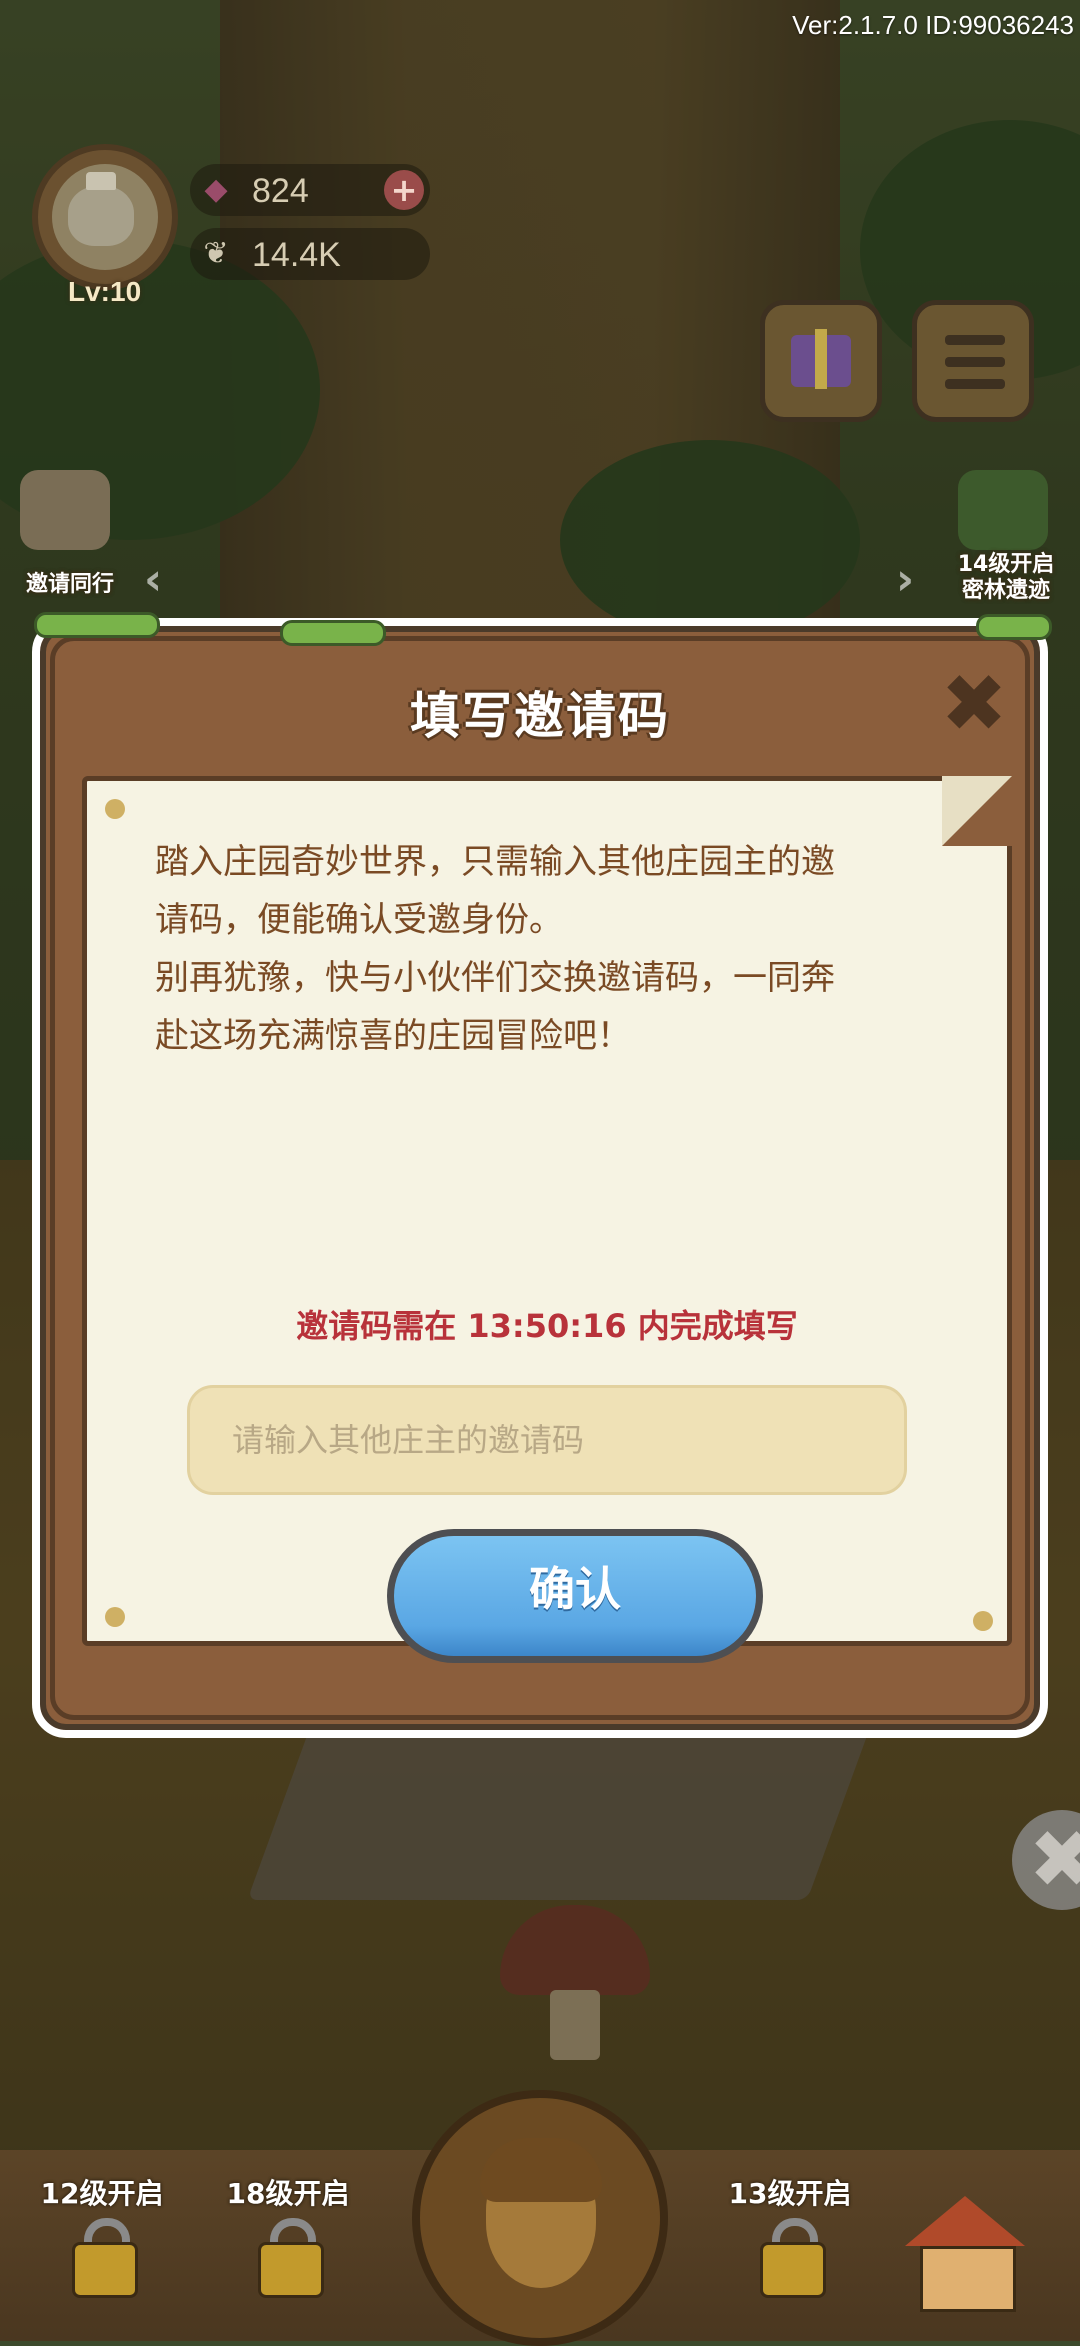  Describe the element at coordinates (541, 2170) in the screenshot. I see `acorn-cap` at that location.